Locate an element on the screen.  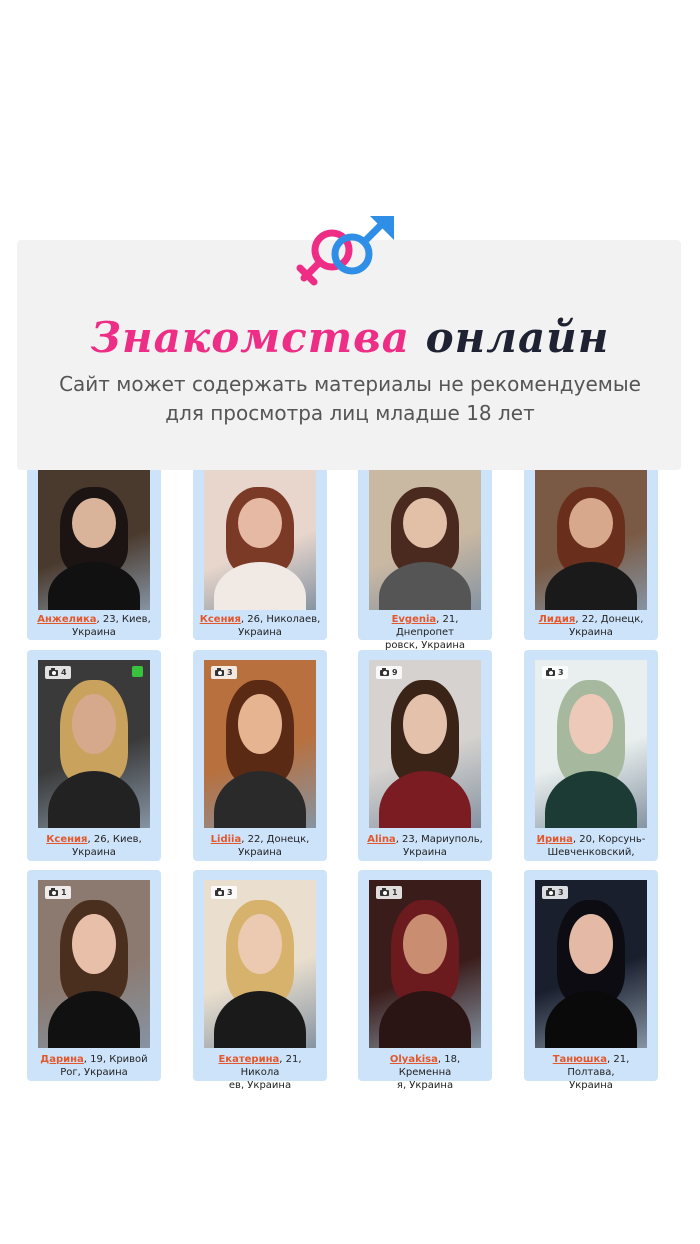
profile-caption: Ирина, 20, Корсунь- Шевченковский, is located at coordinates (591, 846).